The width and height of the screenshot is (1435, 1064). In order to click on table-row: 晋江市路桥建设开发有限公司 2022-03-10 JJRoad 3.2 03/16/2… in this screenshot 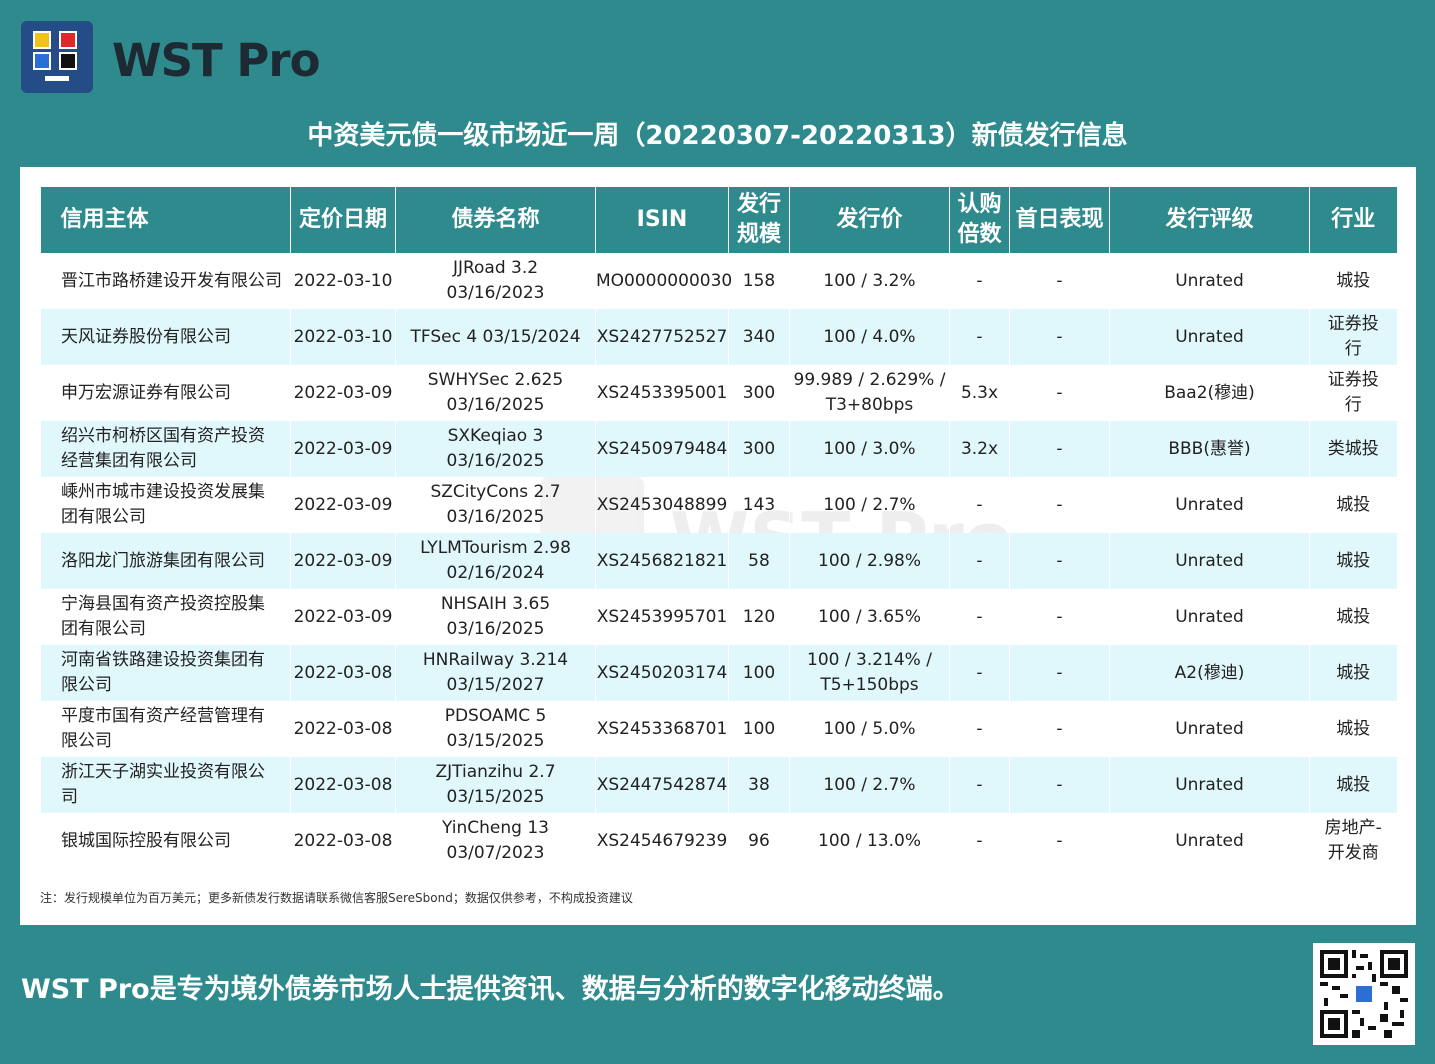, I will do `click(718, 281)`.